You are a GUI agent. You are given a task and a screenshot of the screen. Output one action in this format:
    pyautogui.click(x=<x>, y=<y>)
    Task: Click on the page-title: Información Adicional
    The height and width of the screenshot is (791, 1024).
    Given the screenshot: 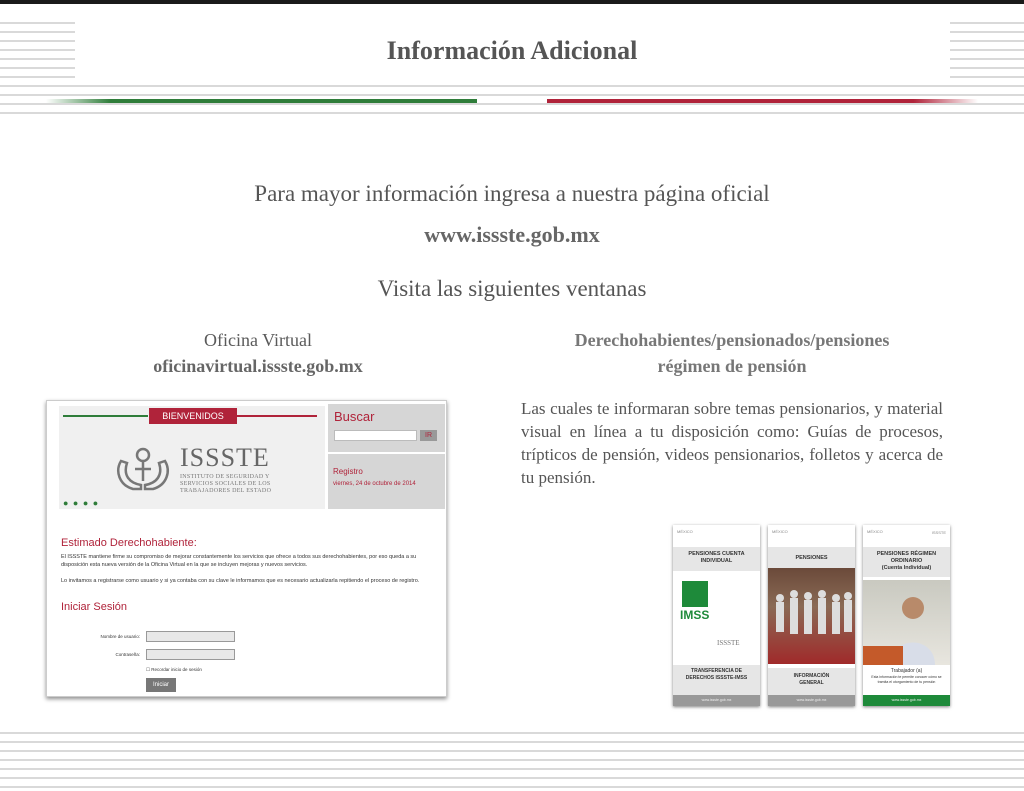 What is the action you would take?
    pyautogui.click(x=512, y=50)
    